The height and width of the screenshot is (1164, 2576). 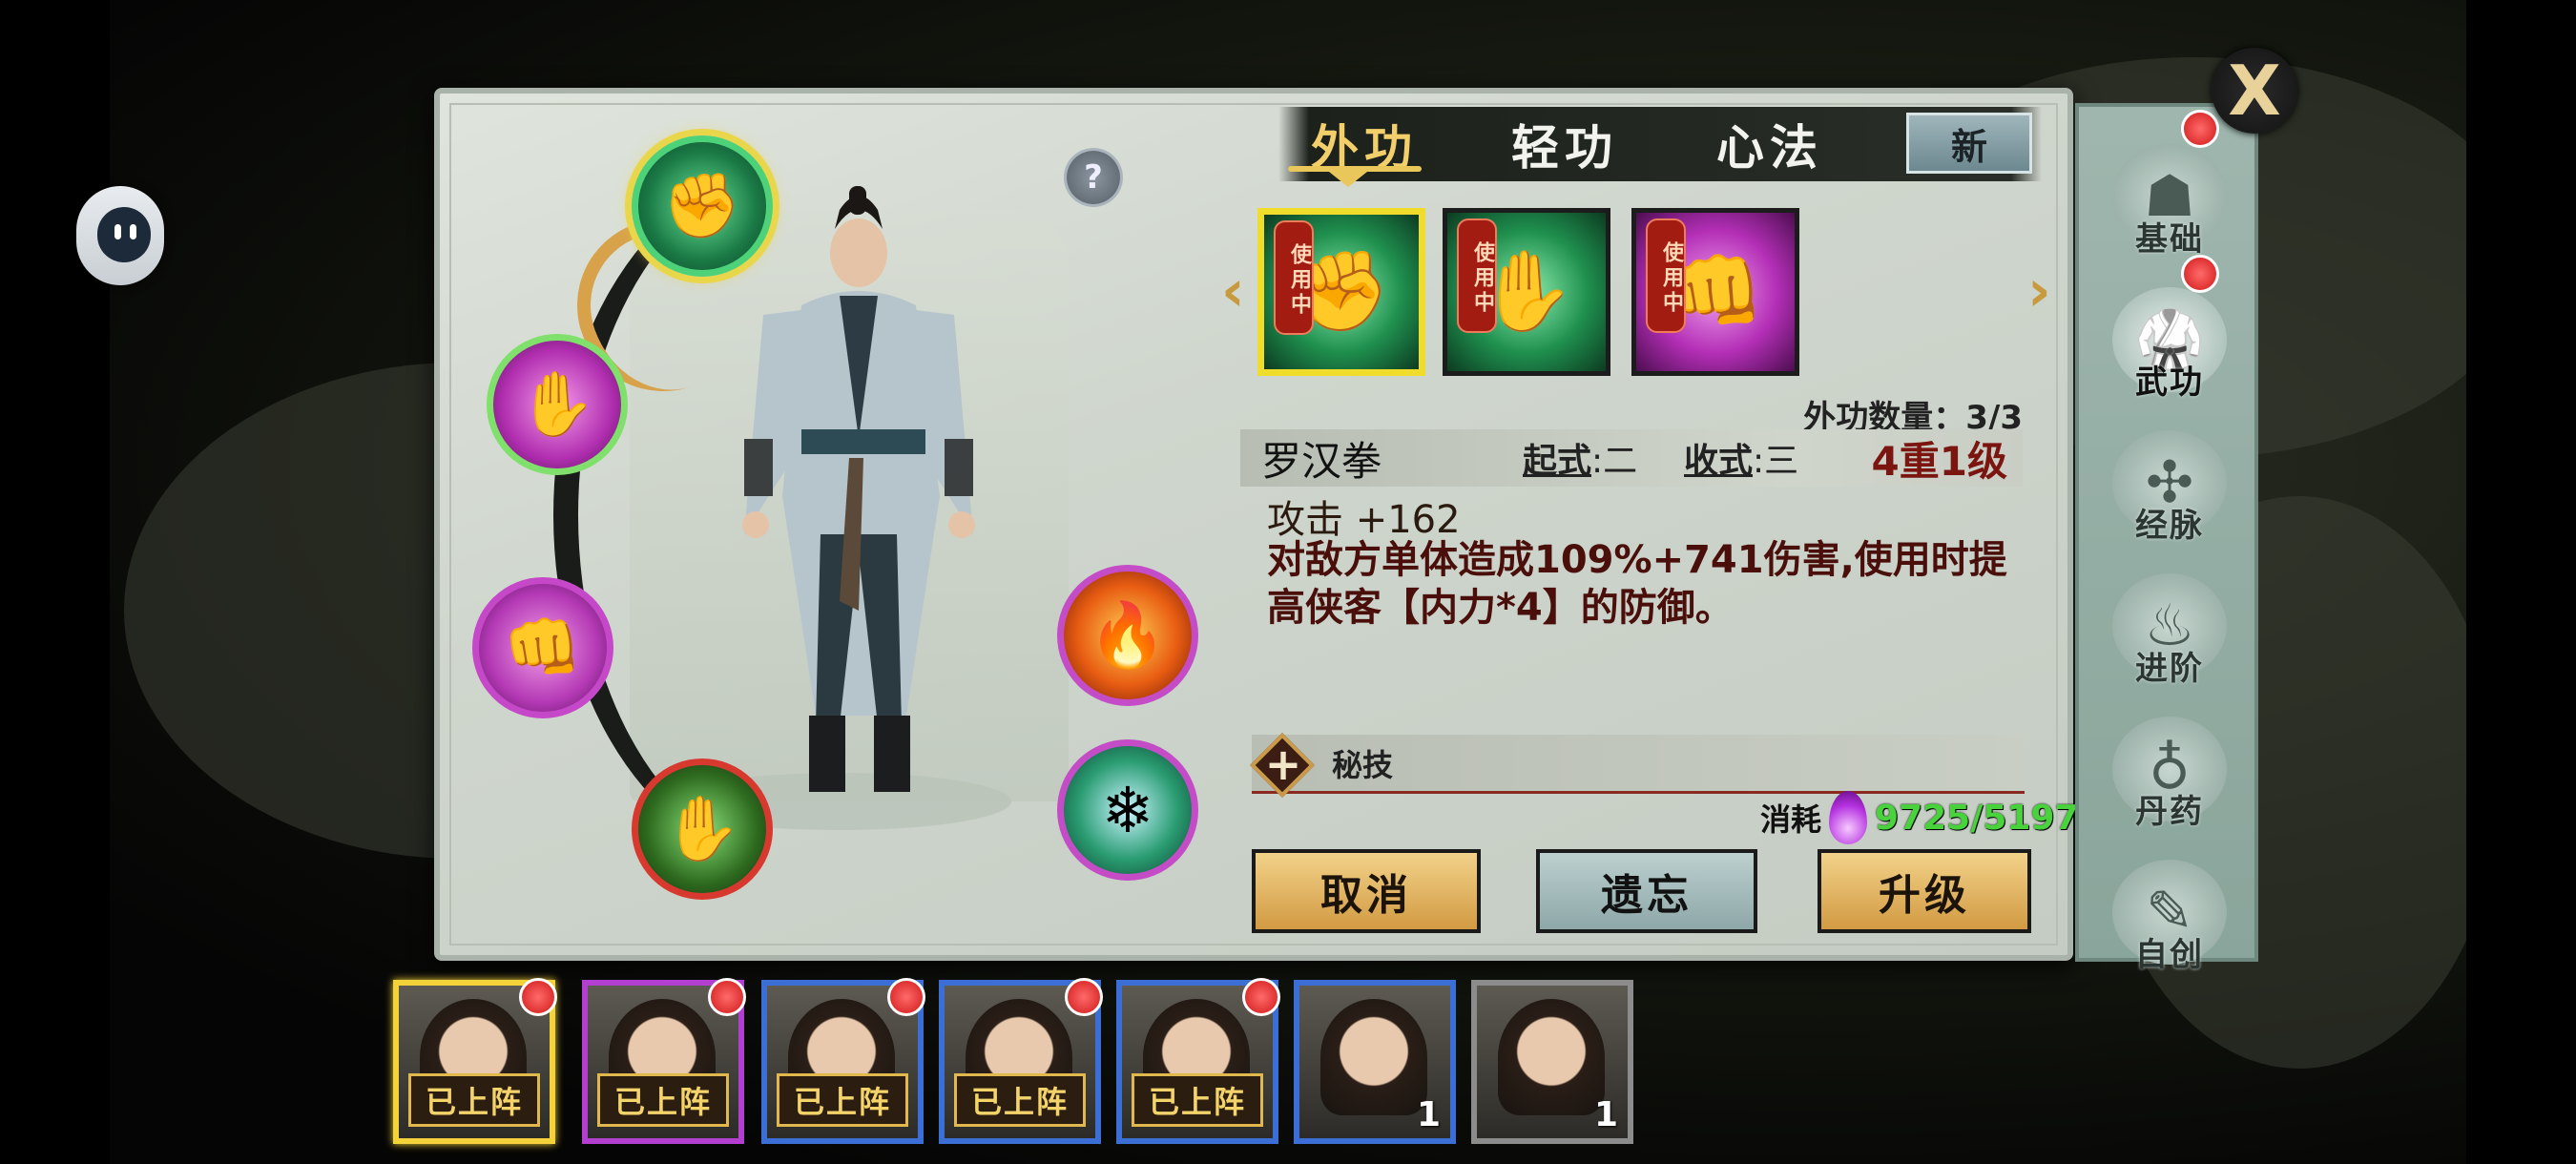 What do you see at coordinates (1715, 292) in the screenshot?
I see `skill-card-punch: 使用中 👊` at bounding box center [1715, 292].